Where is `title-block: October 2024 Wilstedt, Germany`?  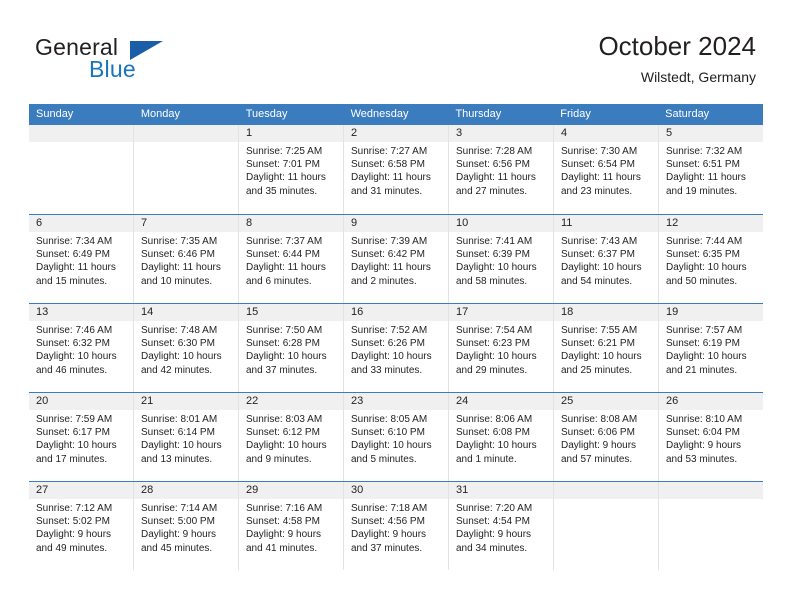
title-block: October 2024 Wilstedt, Germany is located at coordinates (677, 58).